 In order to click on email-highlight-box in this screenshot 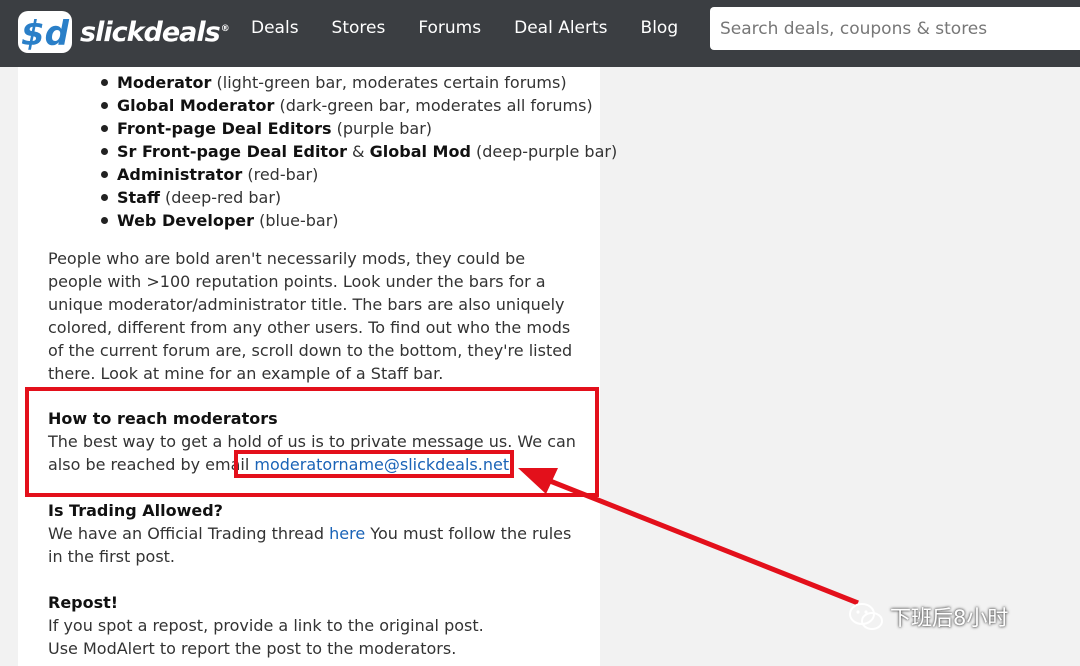, I will do `click(374, 464)`.